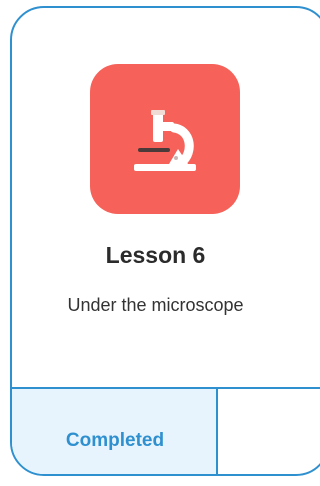 This screenshot has width=320, height=486. I want to click on lesson-subtitle: Under the microscope, so click(155, 305).